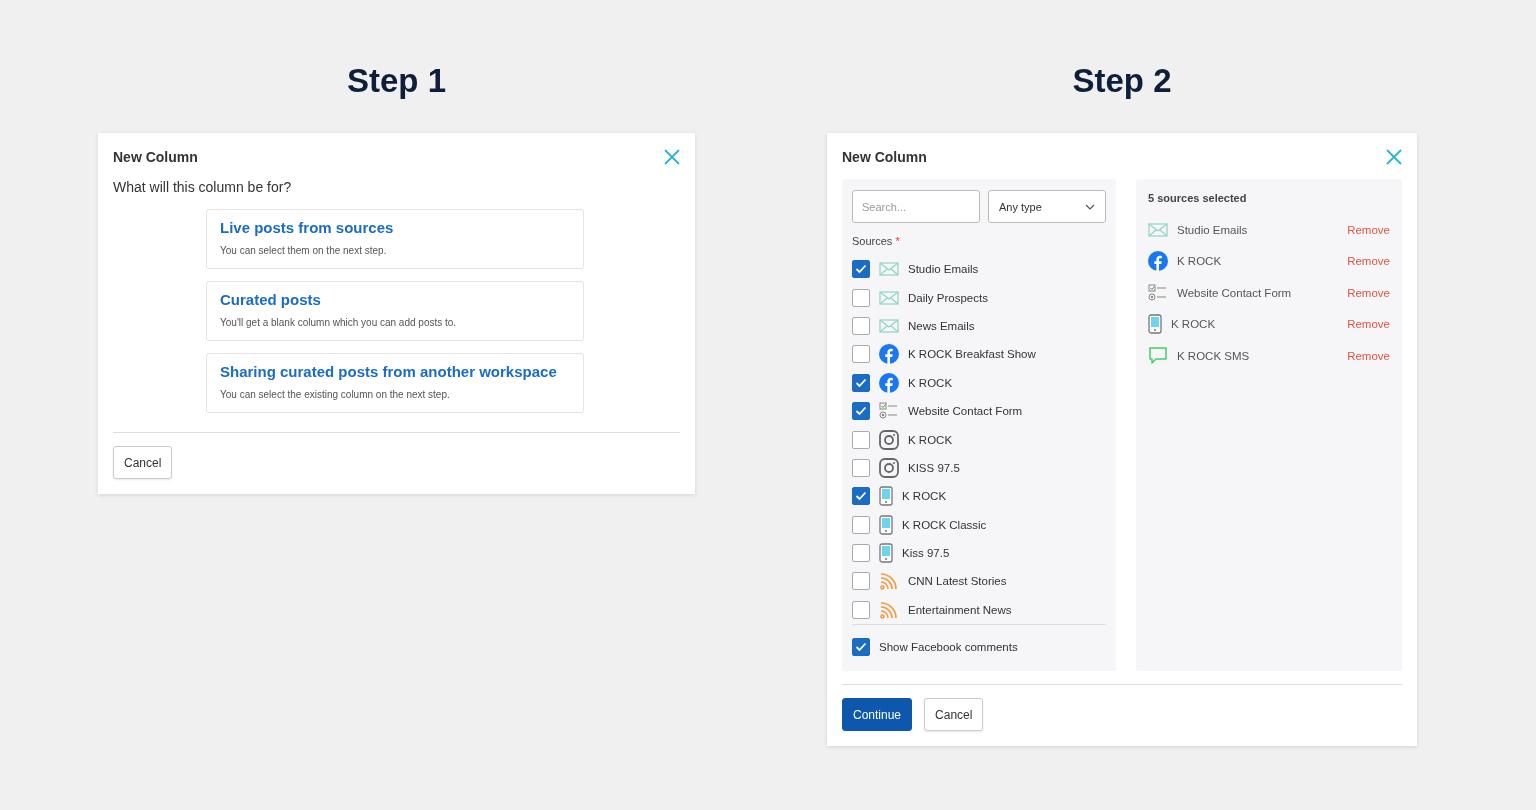  I want to click on step-heading: Step 2, so click(1122, 81).